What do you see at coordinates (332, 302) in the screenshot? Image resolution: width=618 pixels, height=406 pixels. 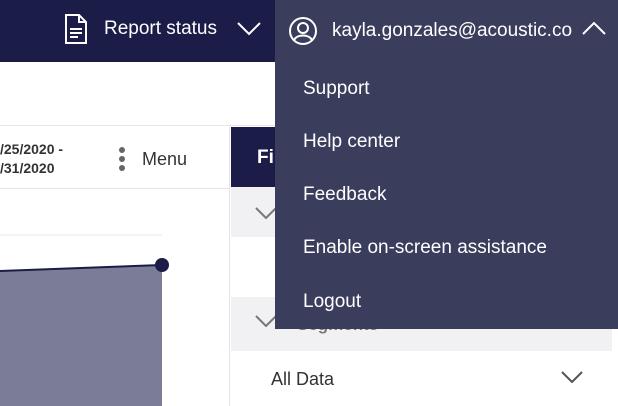 I see `menu-item-logout: Logout` at bounding box center [332, 302].